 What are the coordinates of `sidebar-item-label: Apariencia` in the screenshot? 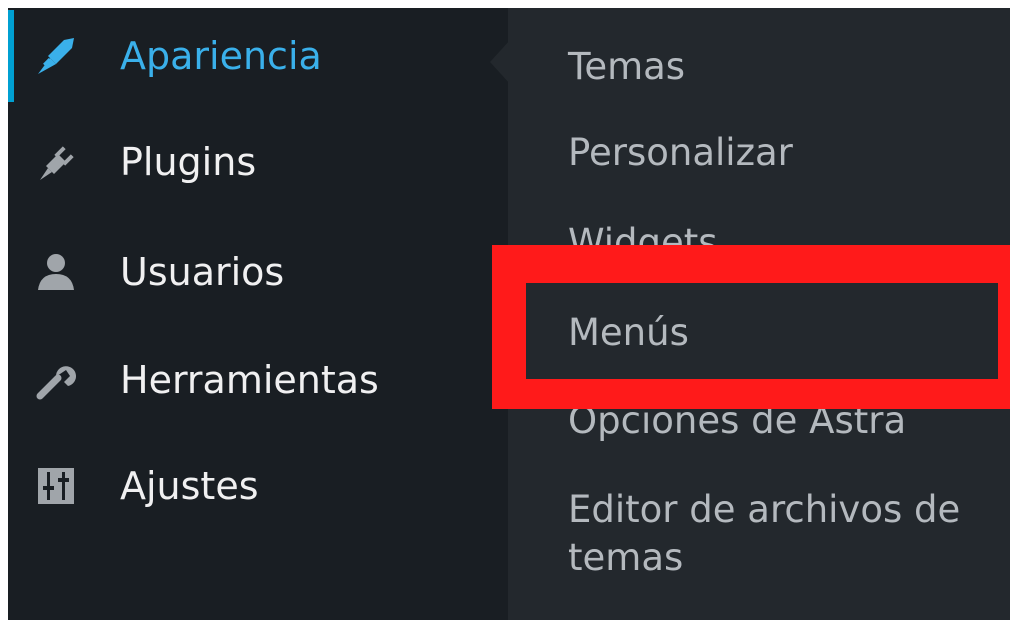 It's located at (221, 56).